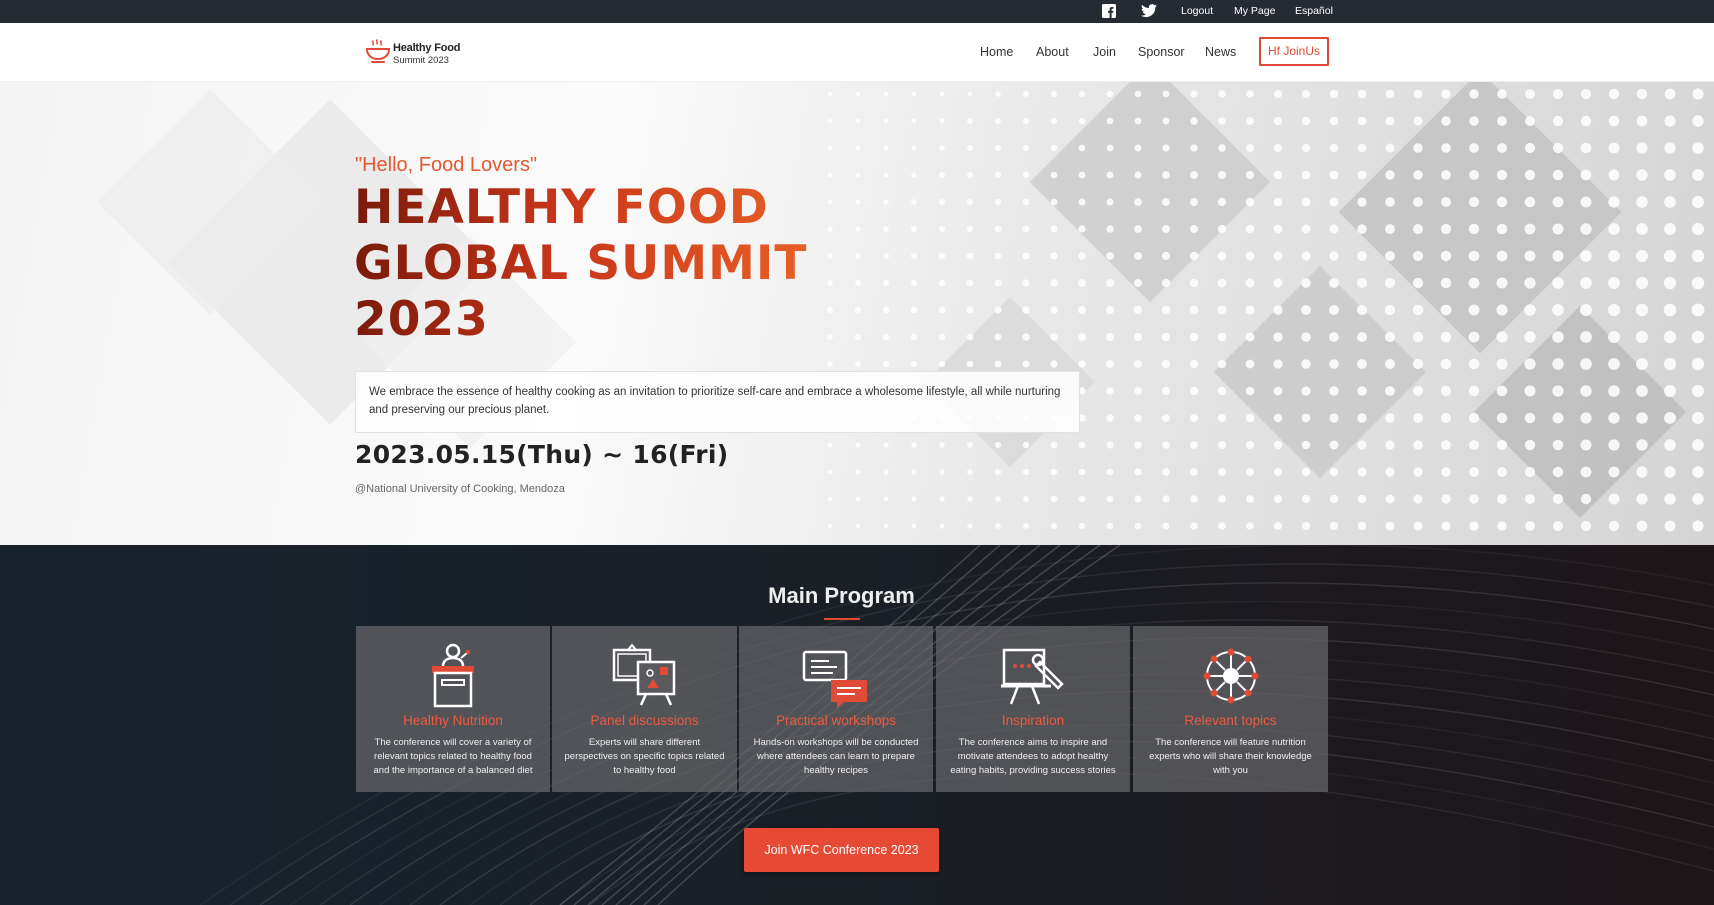 Image resolution: width=1714 pixels, height=905 pixels. What do you see at coordinates (1109, 11) in the screenshot?
I see `facebook-icon` at bounding box center [1109, 11].